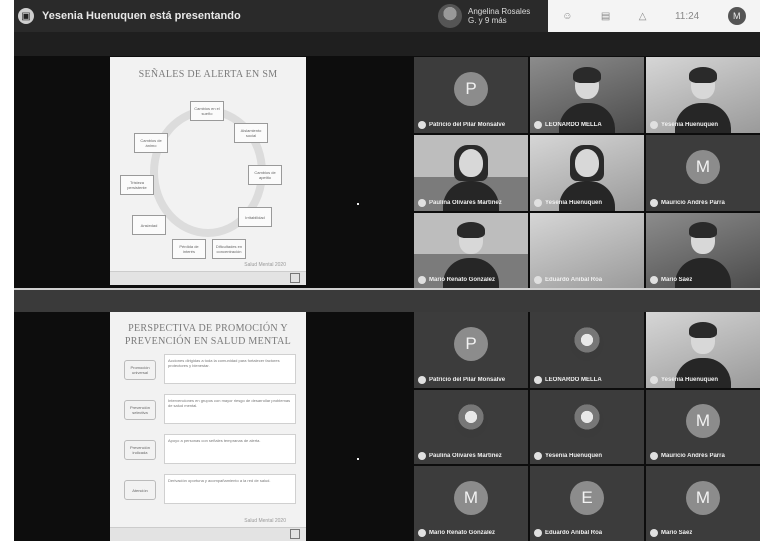  What do you see at coordinates (140, 450) in the screenshot?
I see `row-label: Prevención indicada` at bounding box center [140, 450].